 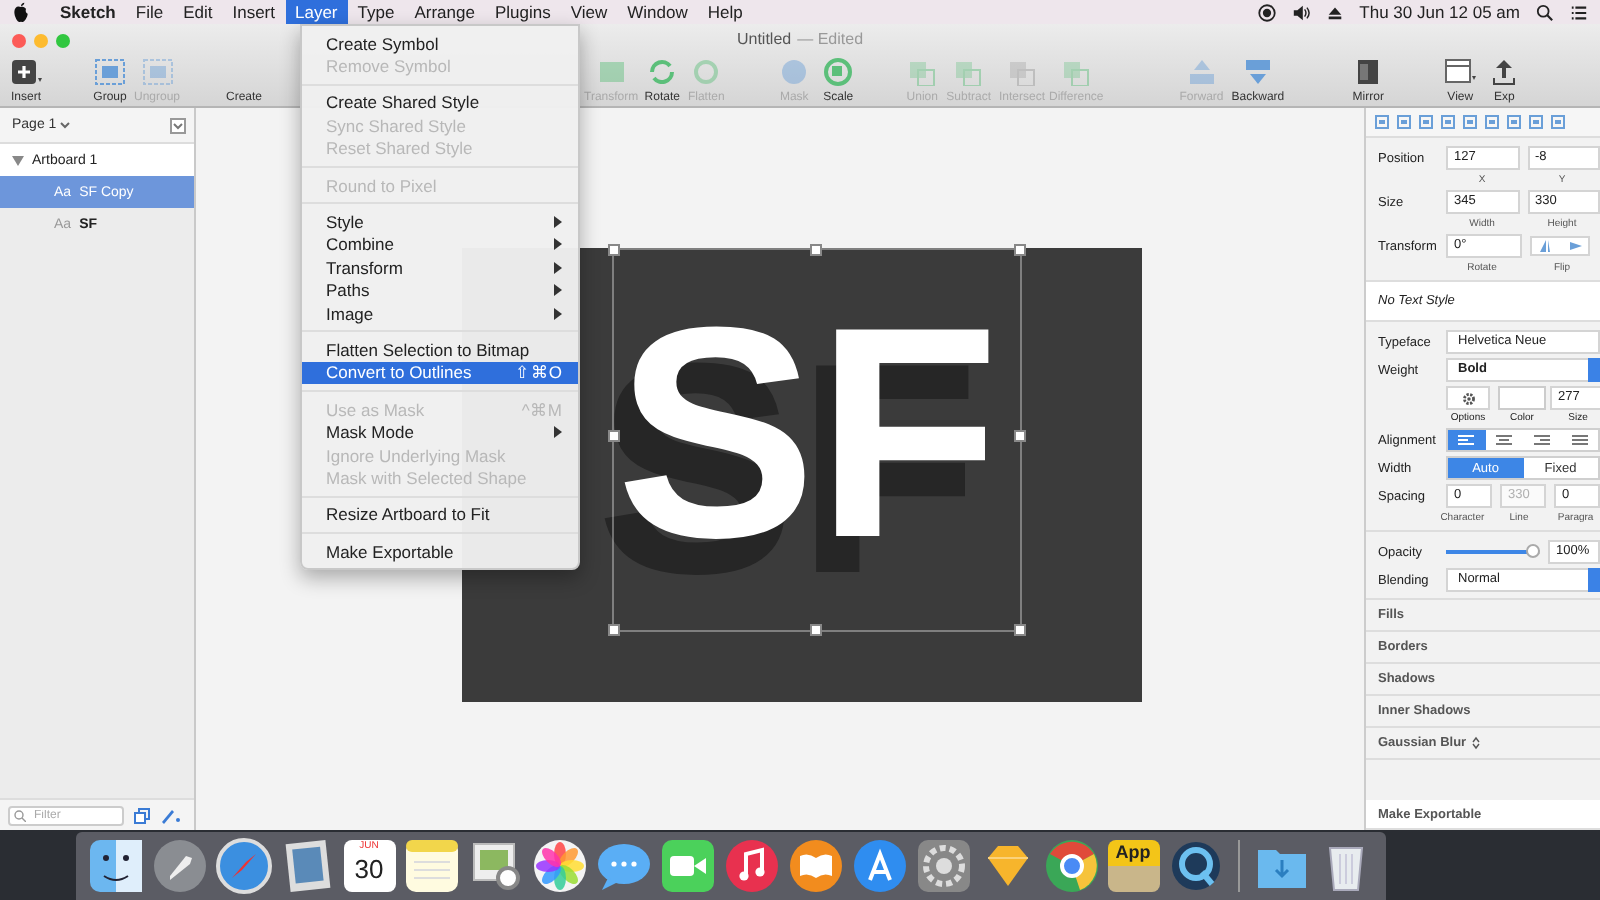 What do you see at coordinates (1334, 12) in the screenshot?
I see `eject-icon` at bounding box center [1334, 12].